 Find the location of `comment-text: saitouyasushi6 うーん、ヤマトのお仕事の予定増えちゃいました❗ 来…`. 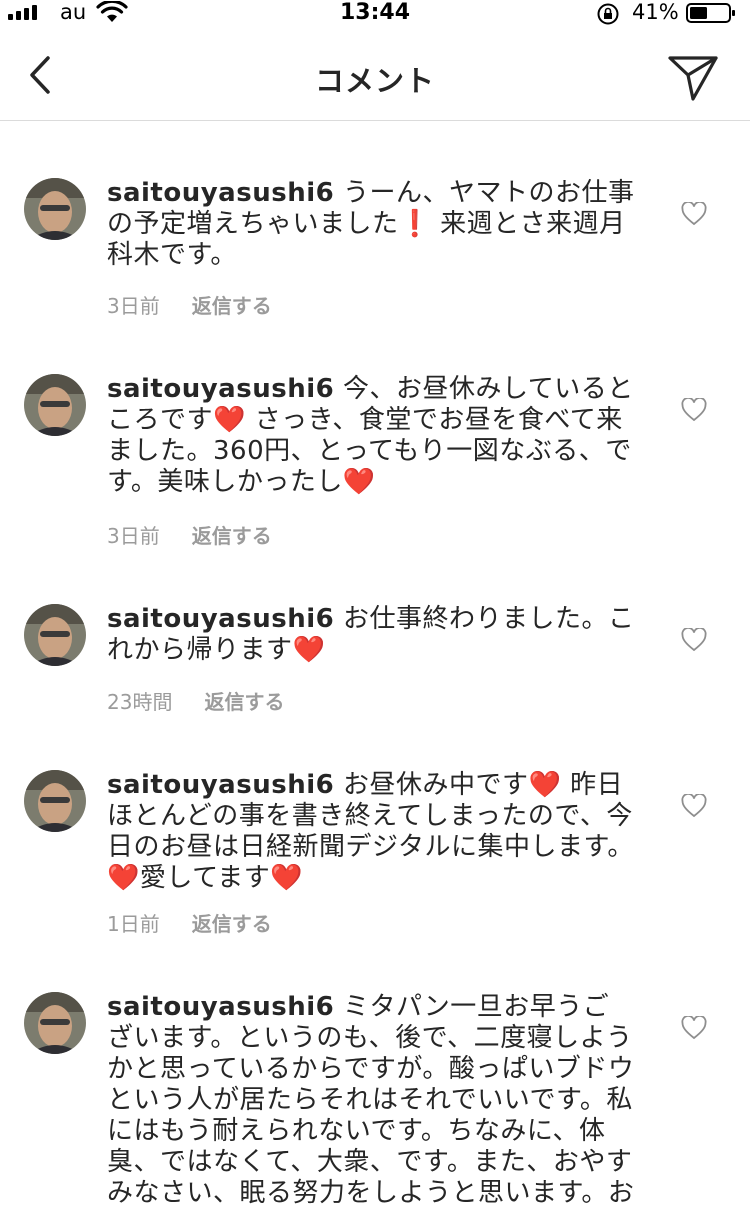

comment-text: saitouyasushi6 うーん、ヤマトのお仕事の予定増えちゃいました❗ 来… is located at coordinates (371, 224).